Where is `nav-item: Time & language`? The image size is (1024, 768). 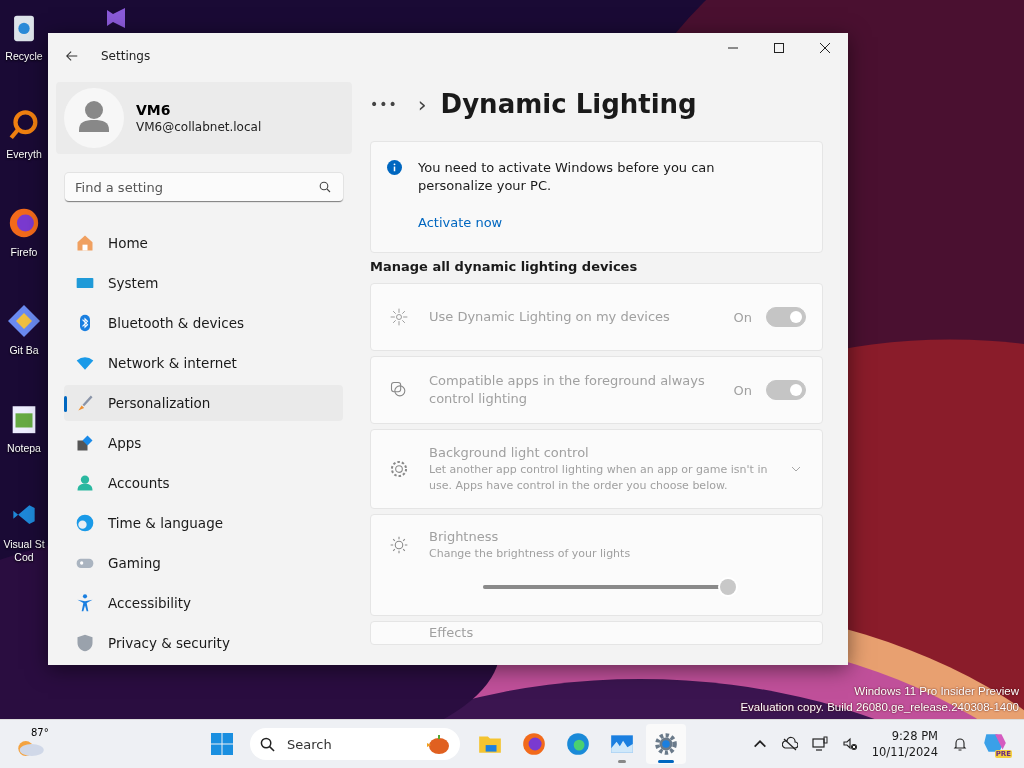 nav-item: Time & language is located at coordinates (203, 523).